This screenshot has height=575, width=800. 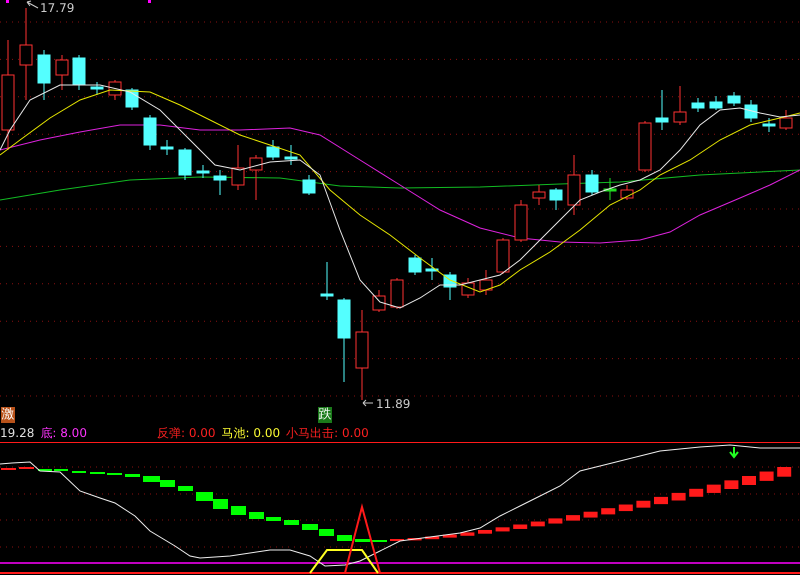 I want to click on indicator-reading: 小马出击: 0.00, so click(x=327, y=433).